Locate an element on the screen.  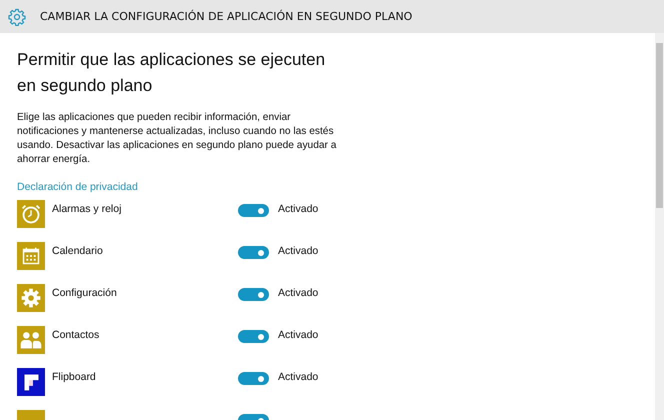
app-name: Calendario is located at coordinates (78, 251).